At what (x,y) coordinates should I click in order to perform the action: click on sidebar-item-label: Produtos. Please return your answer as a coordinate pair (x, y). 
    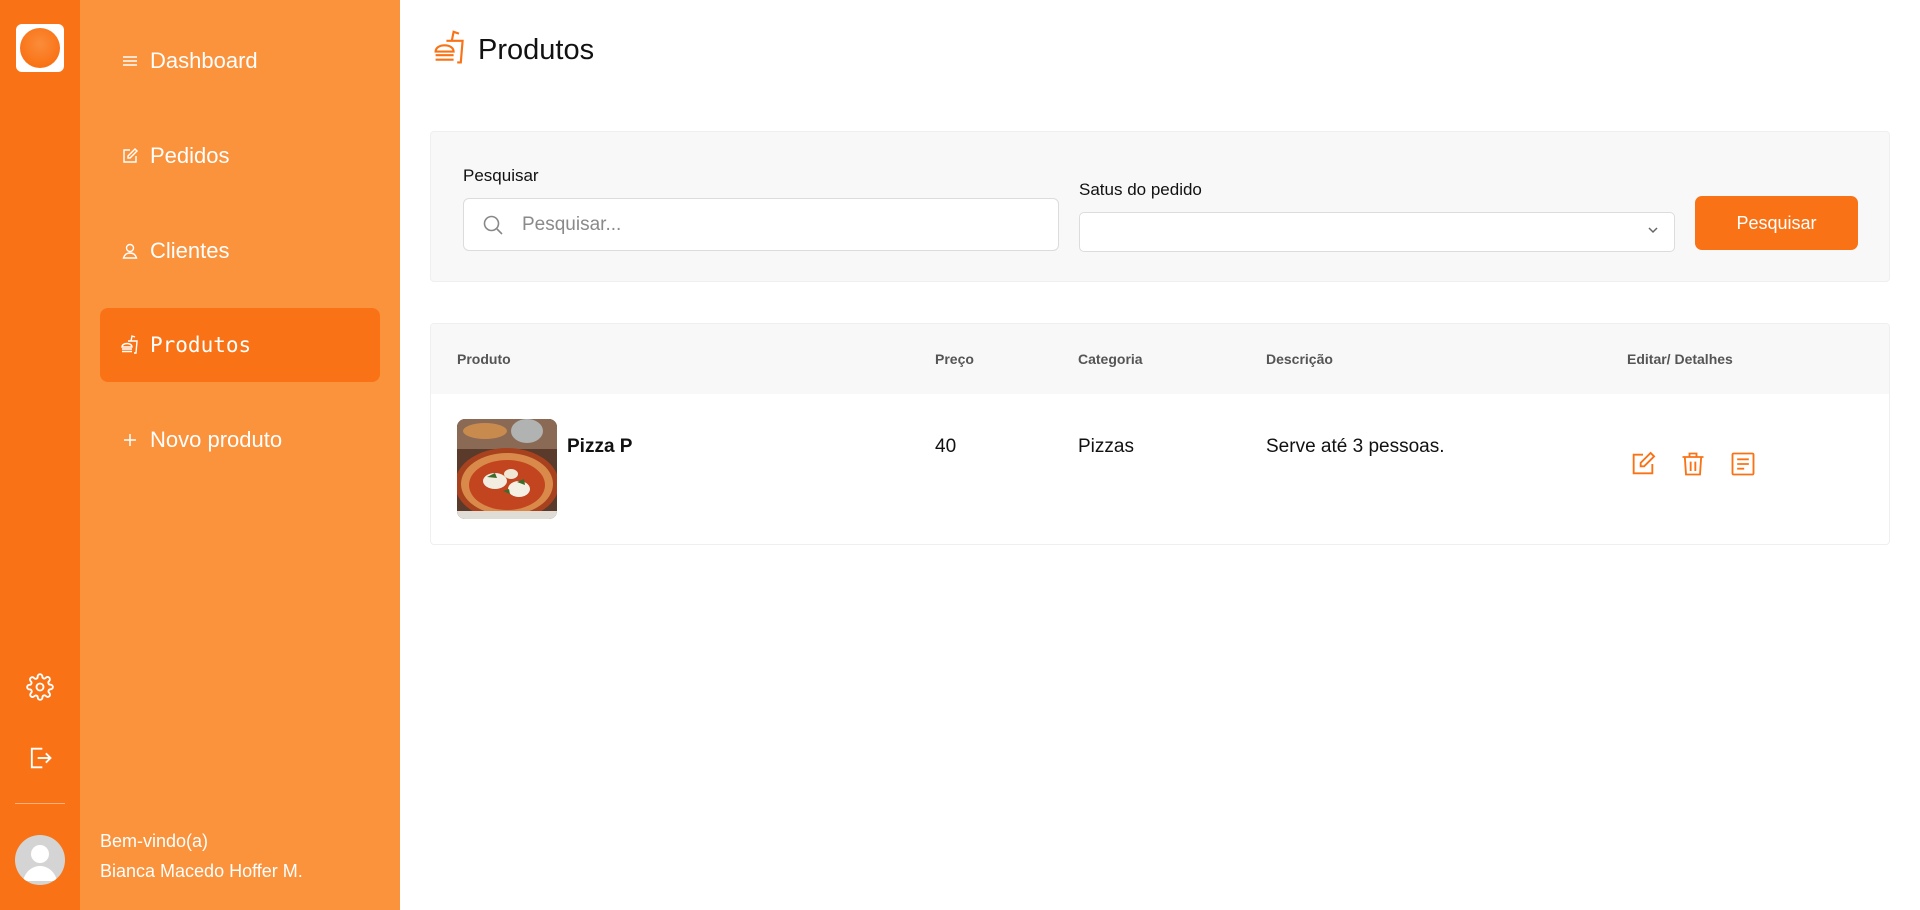
    Looking at the image, I should click on (201, 345).